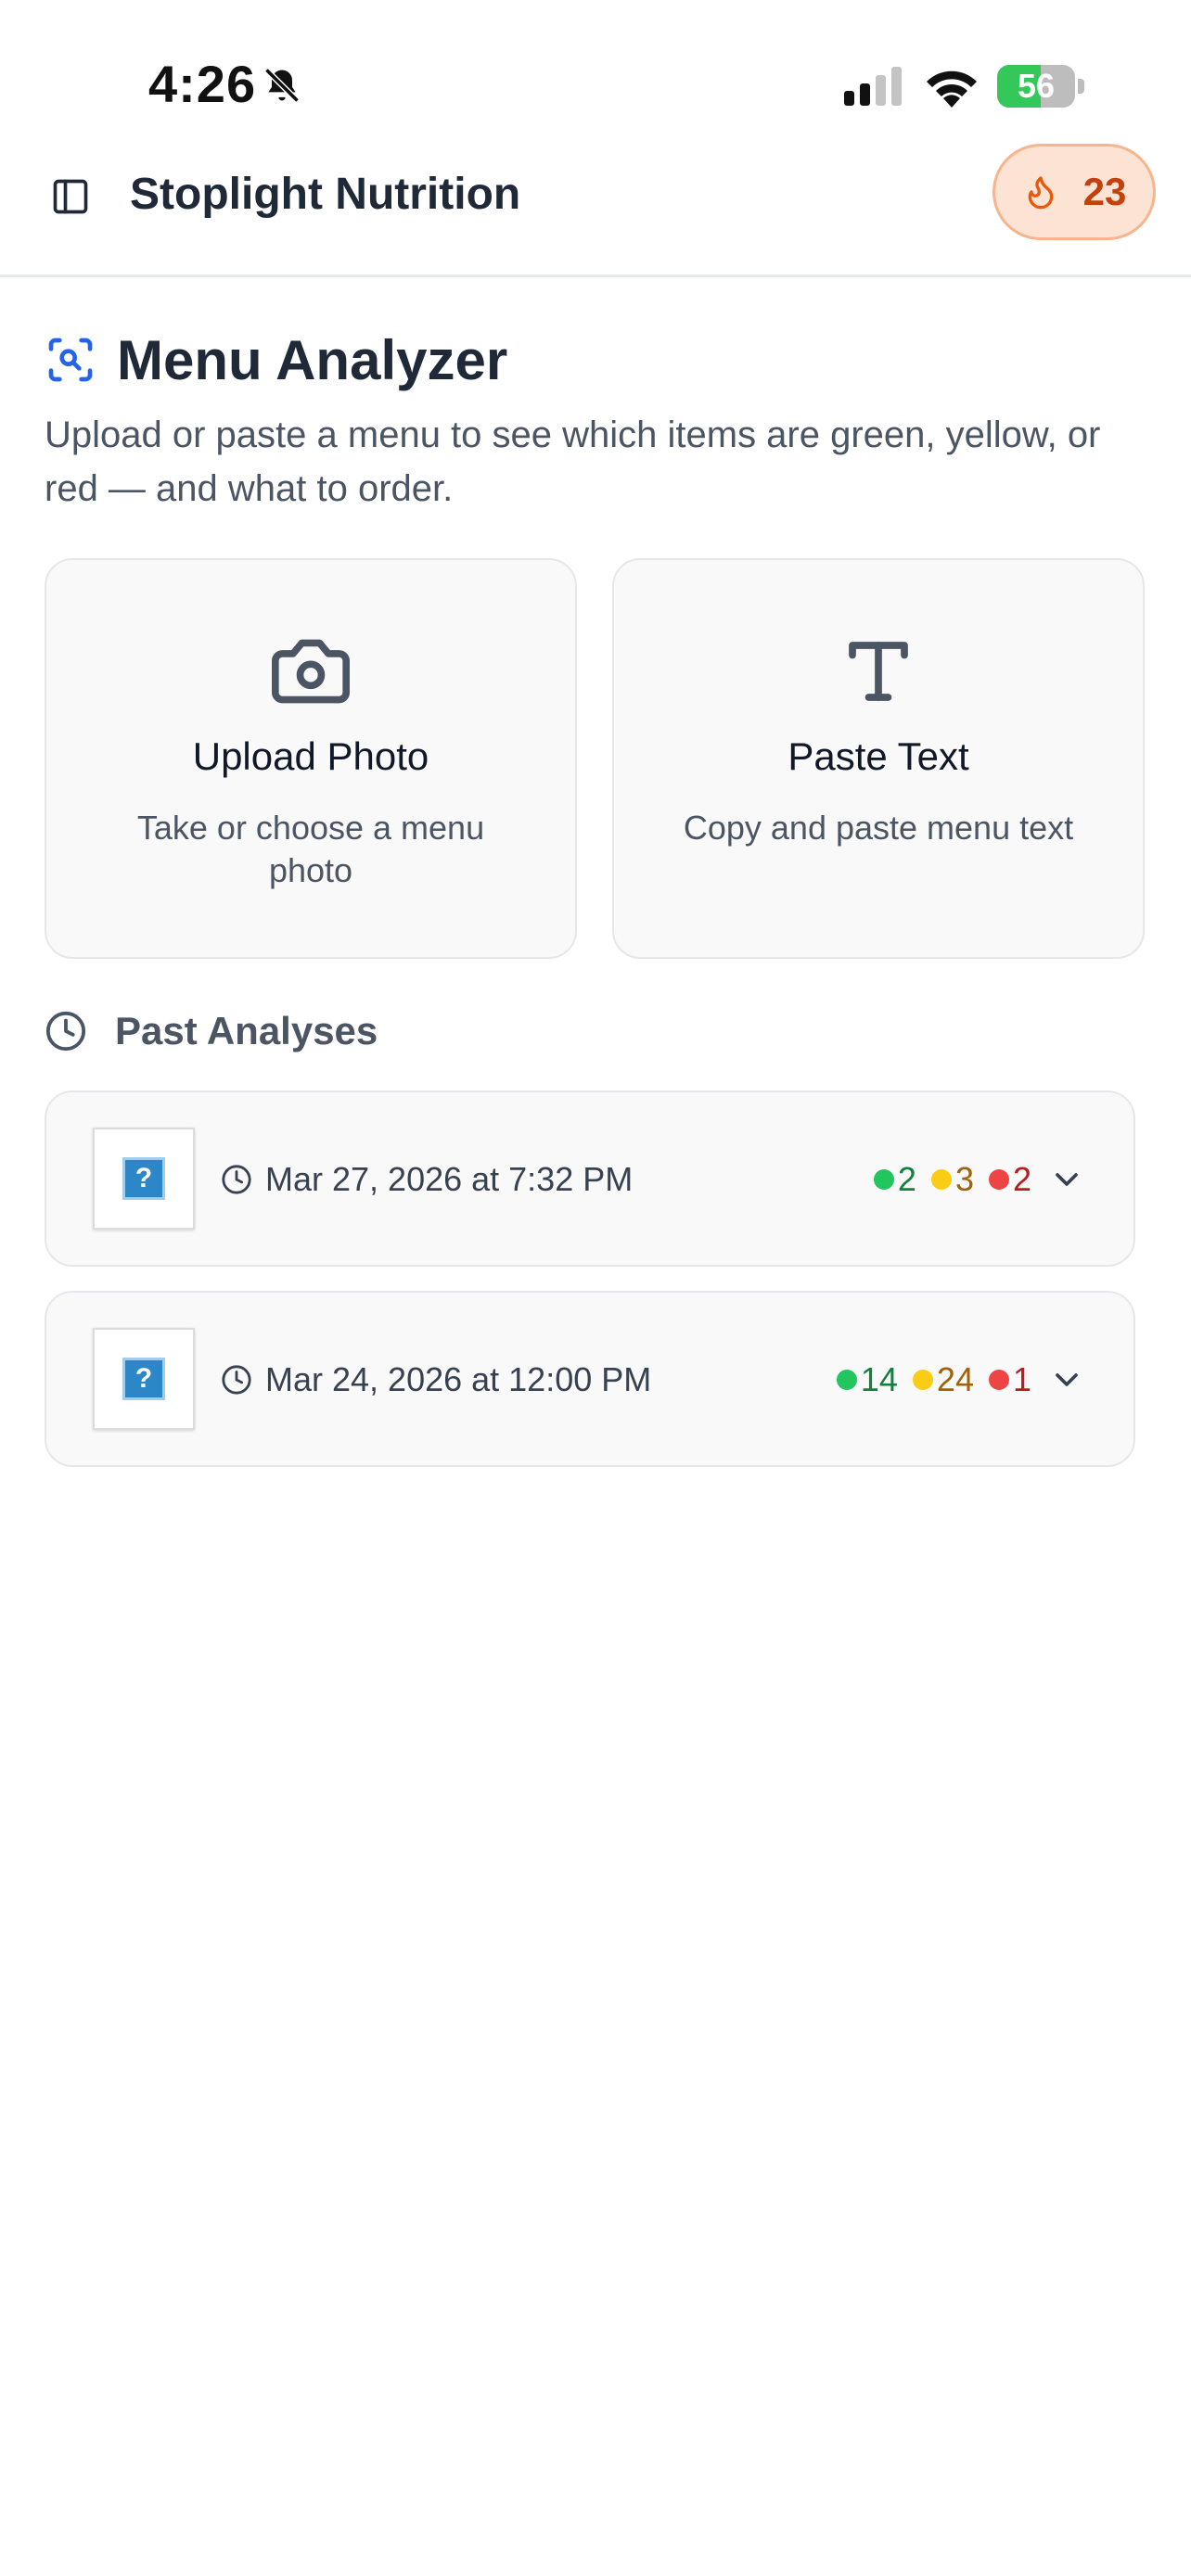 This screenshot has width=1191, height=2576. I want to click on bell-slash-icon, so click(282, 85).